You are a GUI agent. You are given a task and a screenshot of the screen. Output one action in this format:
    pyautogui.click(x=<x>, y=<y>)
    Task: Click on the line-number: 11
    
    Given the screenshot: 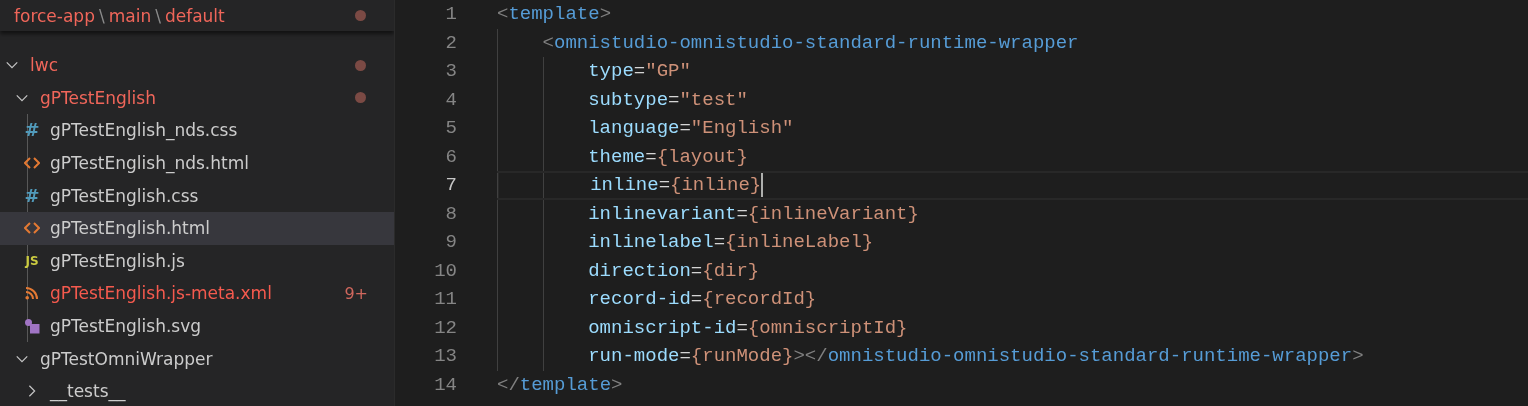 What is the action you would take?
    pyautogui.click(x=445, y=299)
    